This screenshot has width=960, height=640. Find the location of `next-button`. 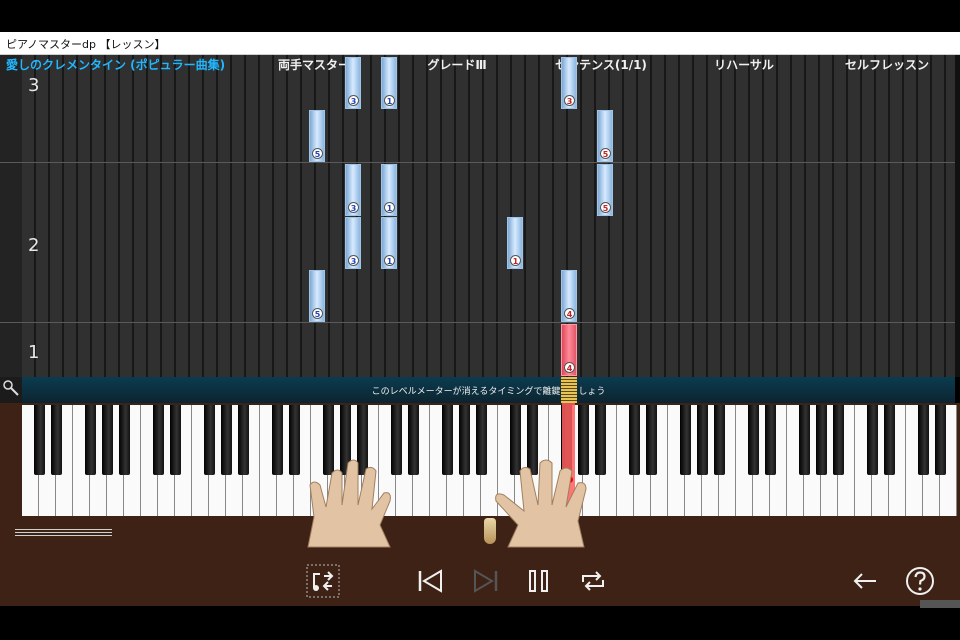

next-button is located at coordinates (486, 581).